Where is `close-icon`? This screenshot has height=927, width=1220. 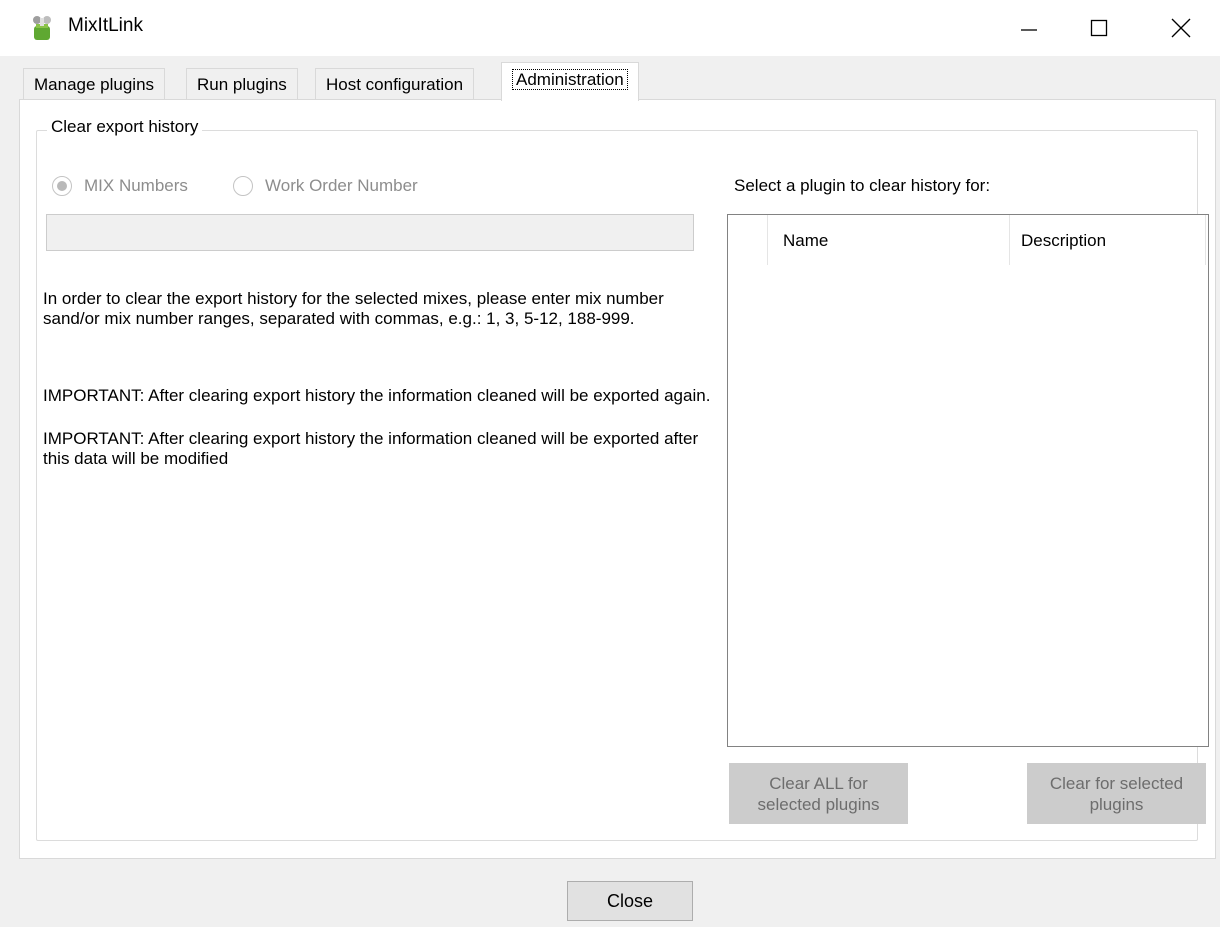 close-icon is located at coordinates (1181, 28).